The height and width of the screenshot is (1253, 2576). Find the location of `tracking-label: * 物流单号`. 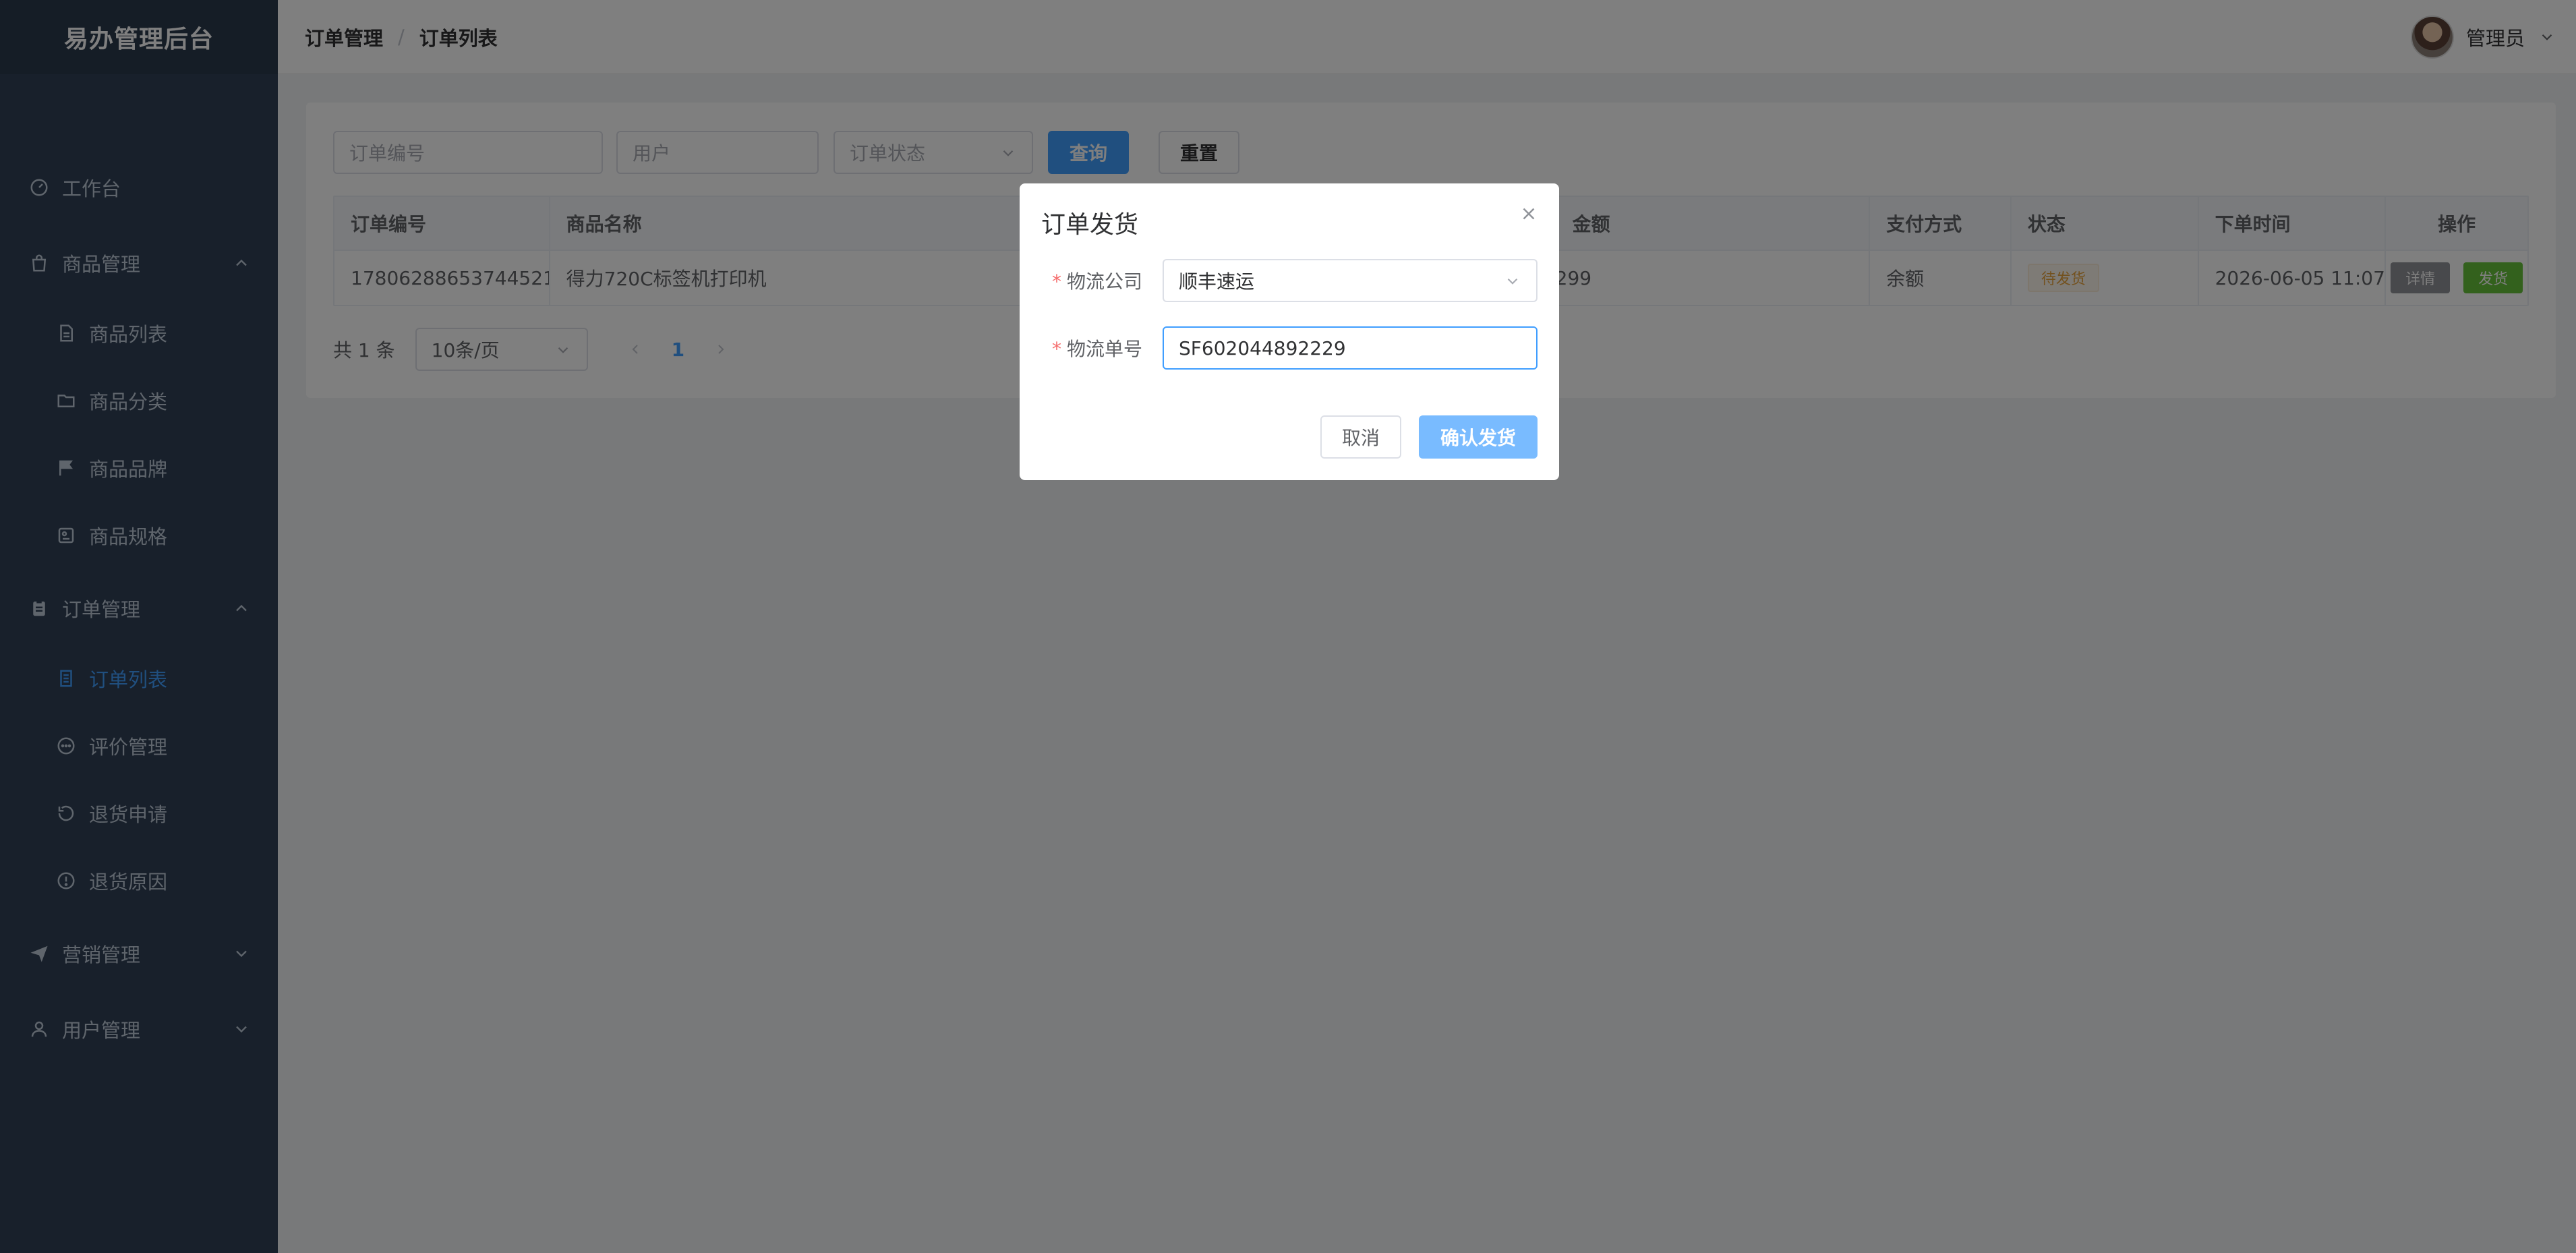

tracking-label: * 物流单号 is located at coordinates (1089, 347).